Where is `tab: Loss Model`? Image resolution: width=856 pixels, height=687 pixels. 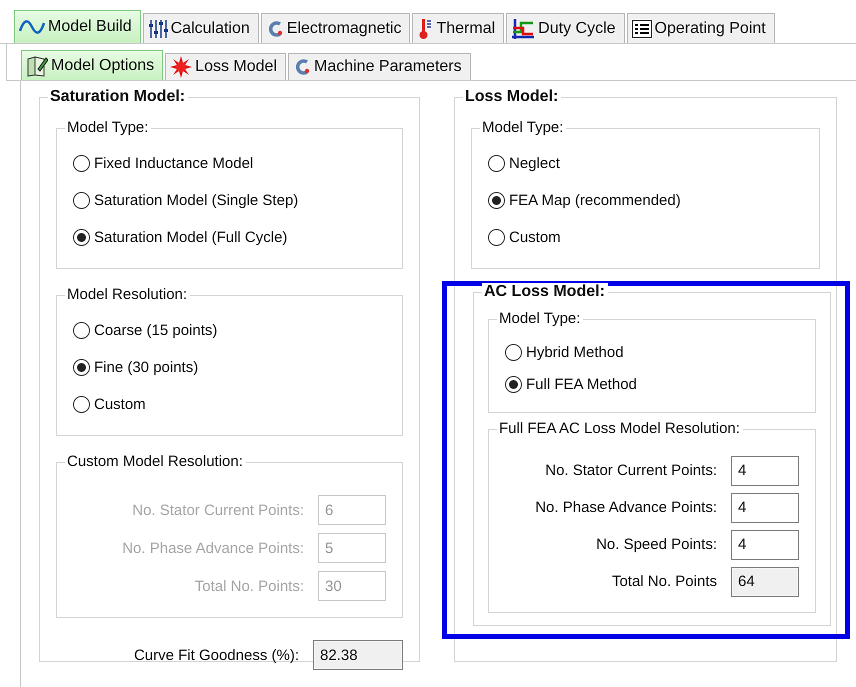
tab: Loss Model is located at coordinates (225, 66).